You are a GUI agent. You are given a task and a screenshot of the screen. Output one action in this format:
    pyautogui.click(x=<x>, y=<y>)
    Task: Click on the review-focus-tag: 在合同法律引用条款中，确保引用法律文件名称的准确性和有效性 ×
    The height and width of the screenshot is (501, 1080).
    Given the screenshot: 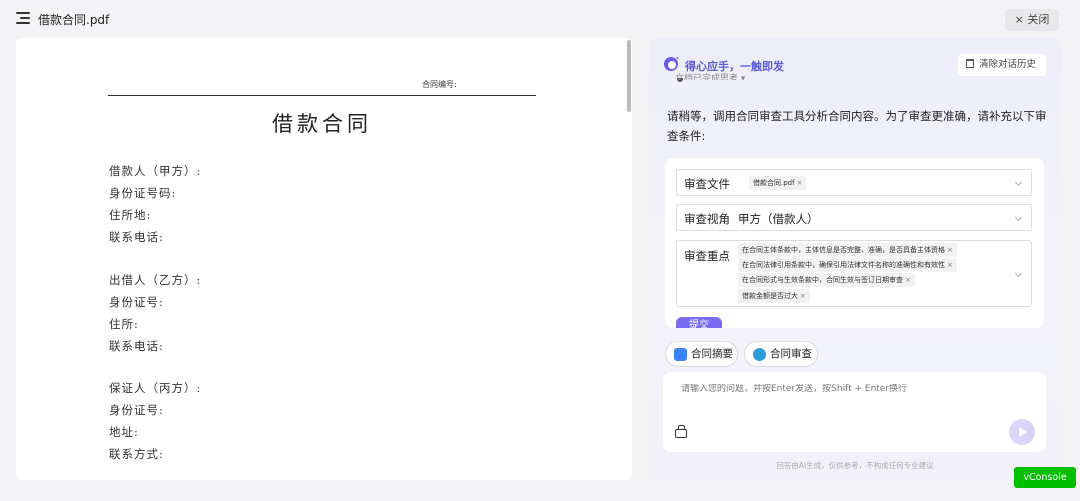 What is the action you would take?
    pyautogui.click(x=847, y=265)
    